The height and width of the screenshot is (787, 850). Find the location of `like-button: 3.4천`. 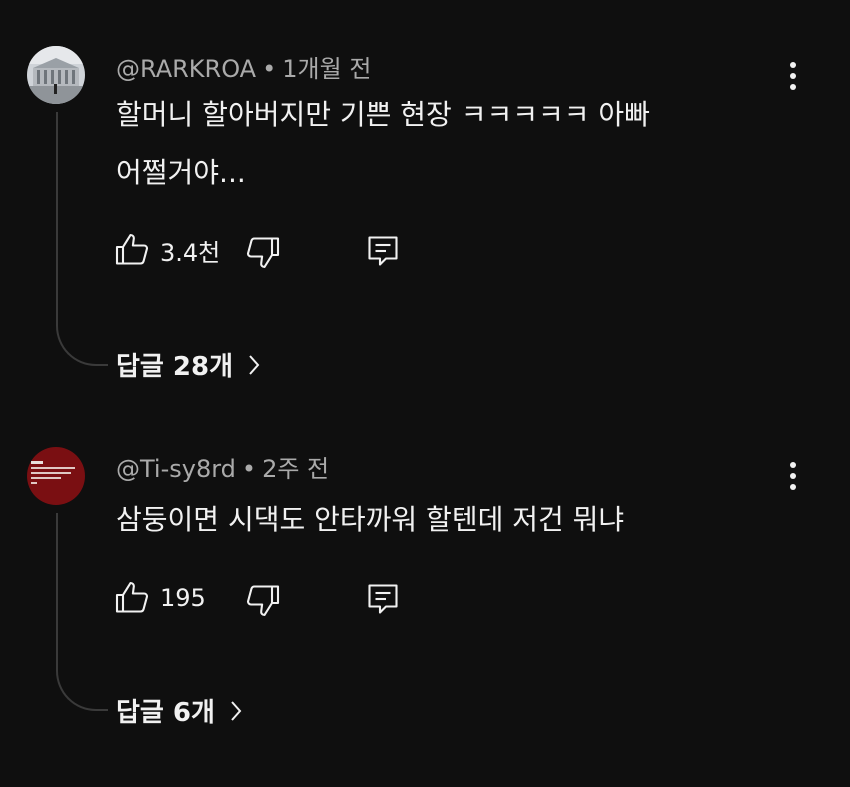

like-button: 3.4천 is located at coordinates (167, 250).